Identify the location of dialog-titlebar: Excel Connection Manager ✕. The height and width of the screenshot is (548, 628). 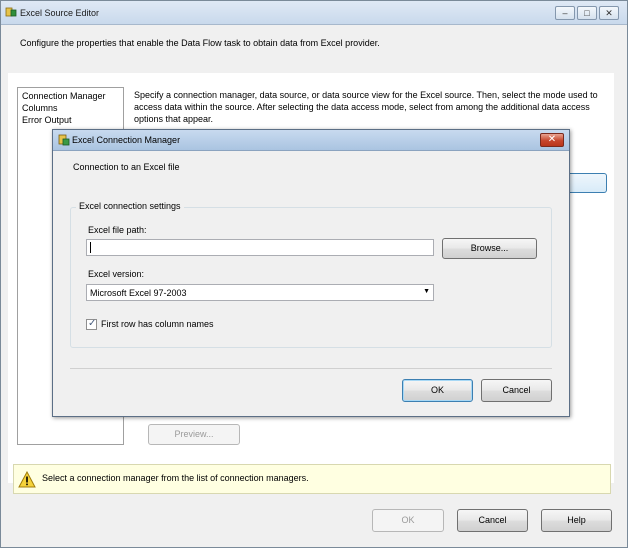
(311, 140).